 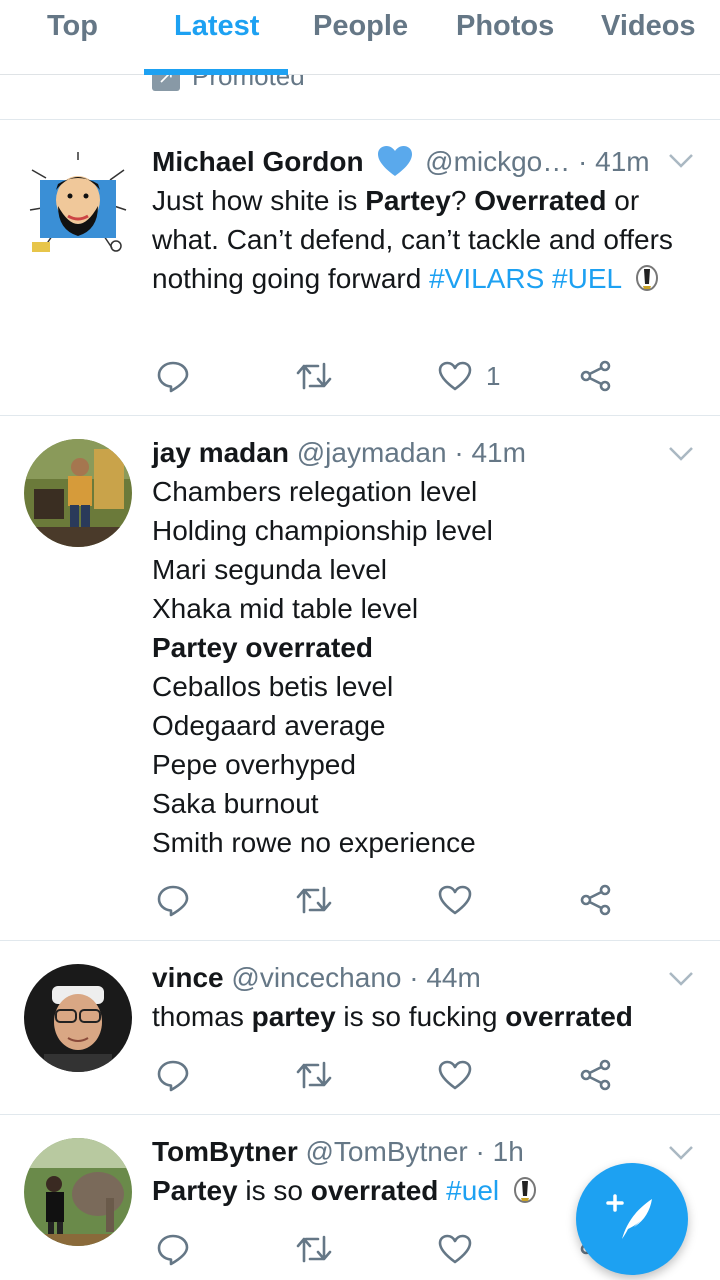 I want to click on tweet-text: thomas partey is so fucking overrated, so click(x=432, y=1016).